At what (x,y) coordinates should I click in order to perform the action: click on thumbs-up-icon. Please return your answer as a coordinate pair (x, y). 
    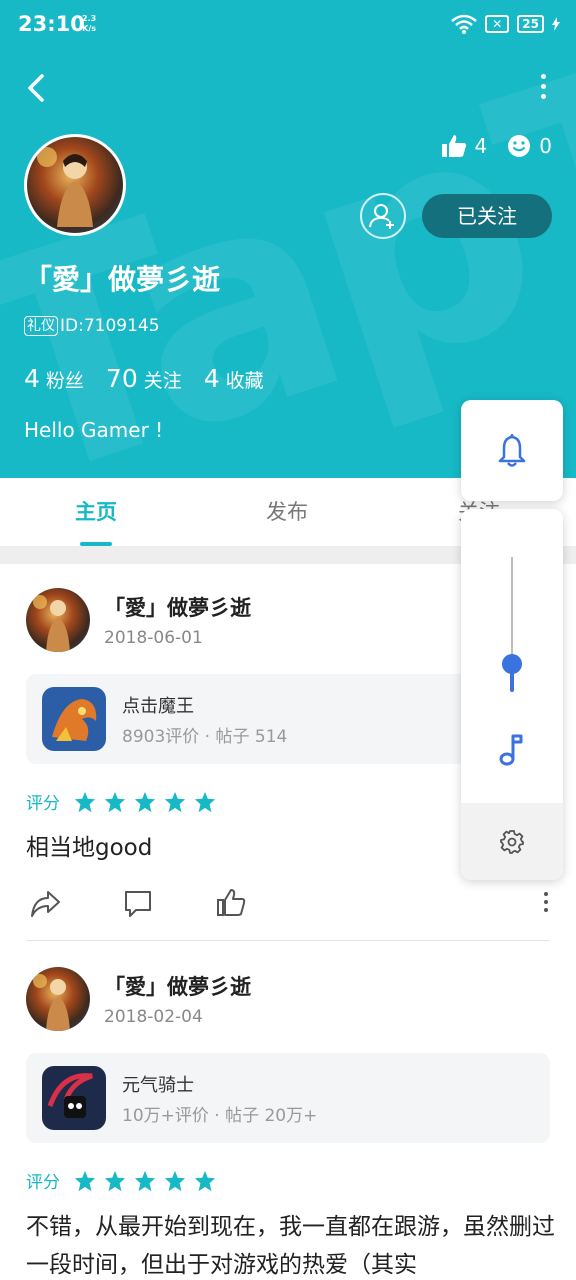
    Looking at the image, I should click on (453, 146).